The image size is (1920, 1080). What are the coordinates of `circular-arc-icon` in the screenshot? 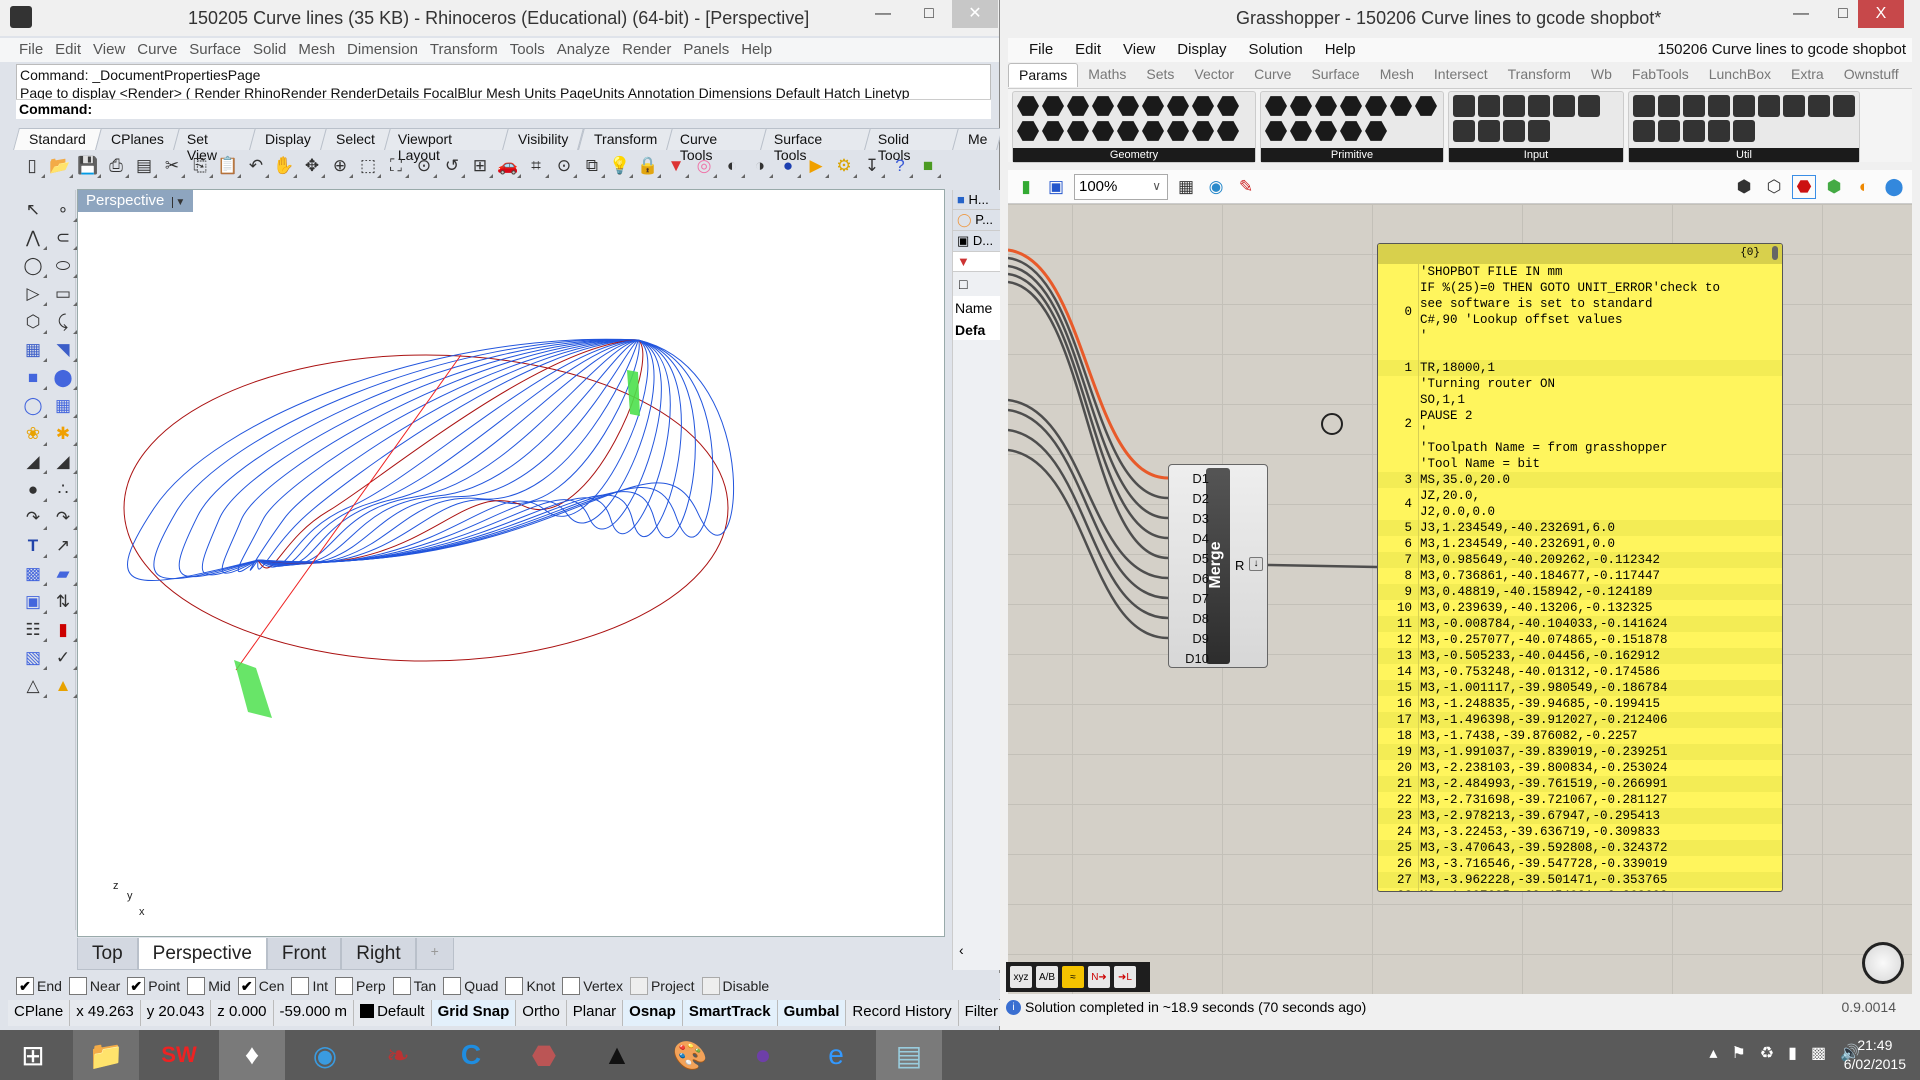 It's located at (1078, 106).